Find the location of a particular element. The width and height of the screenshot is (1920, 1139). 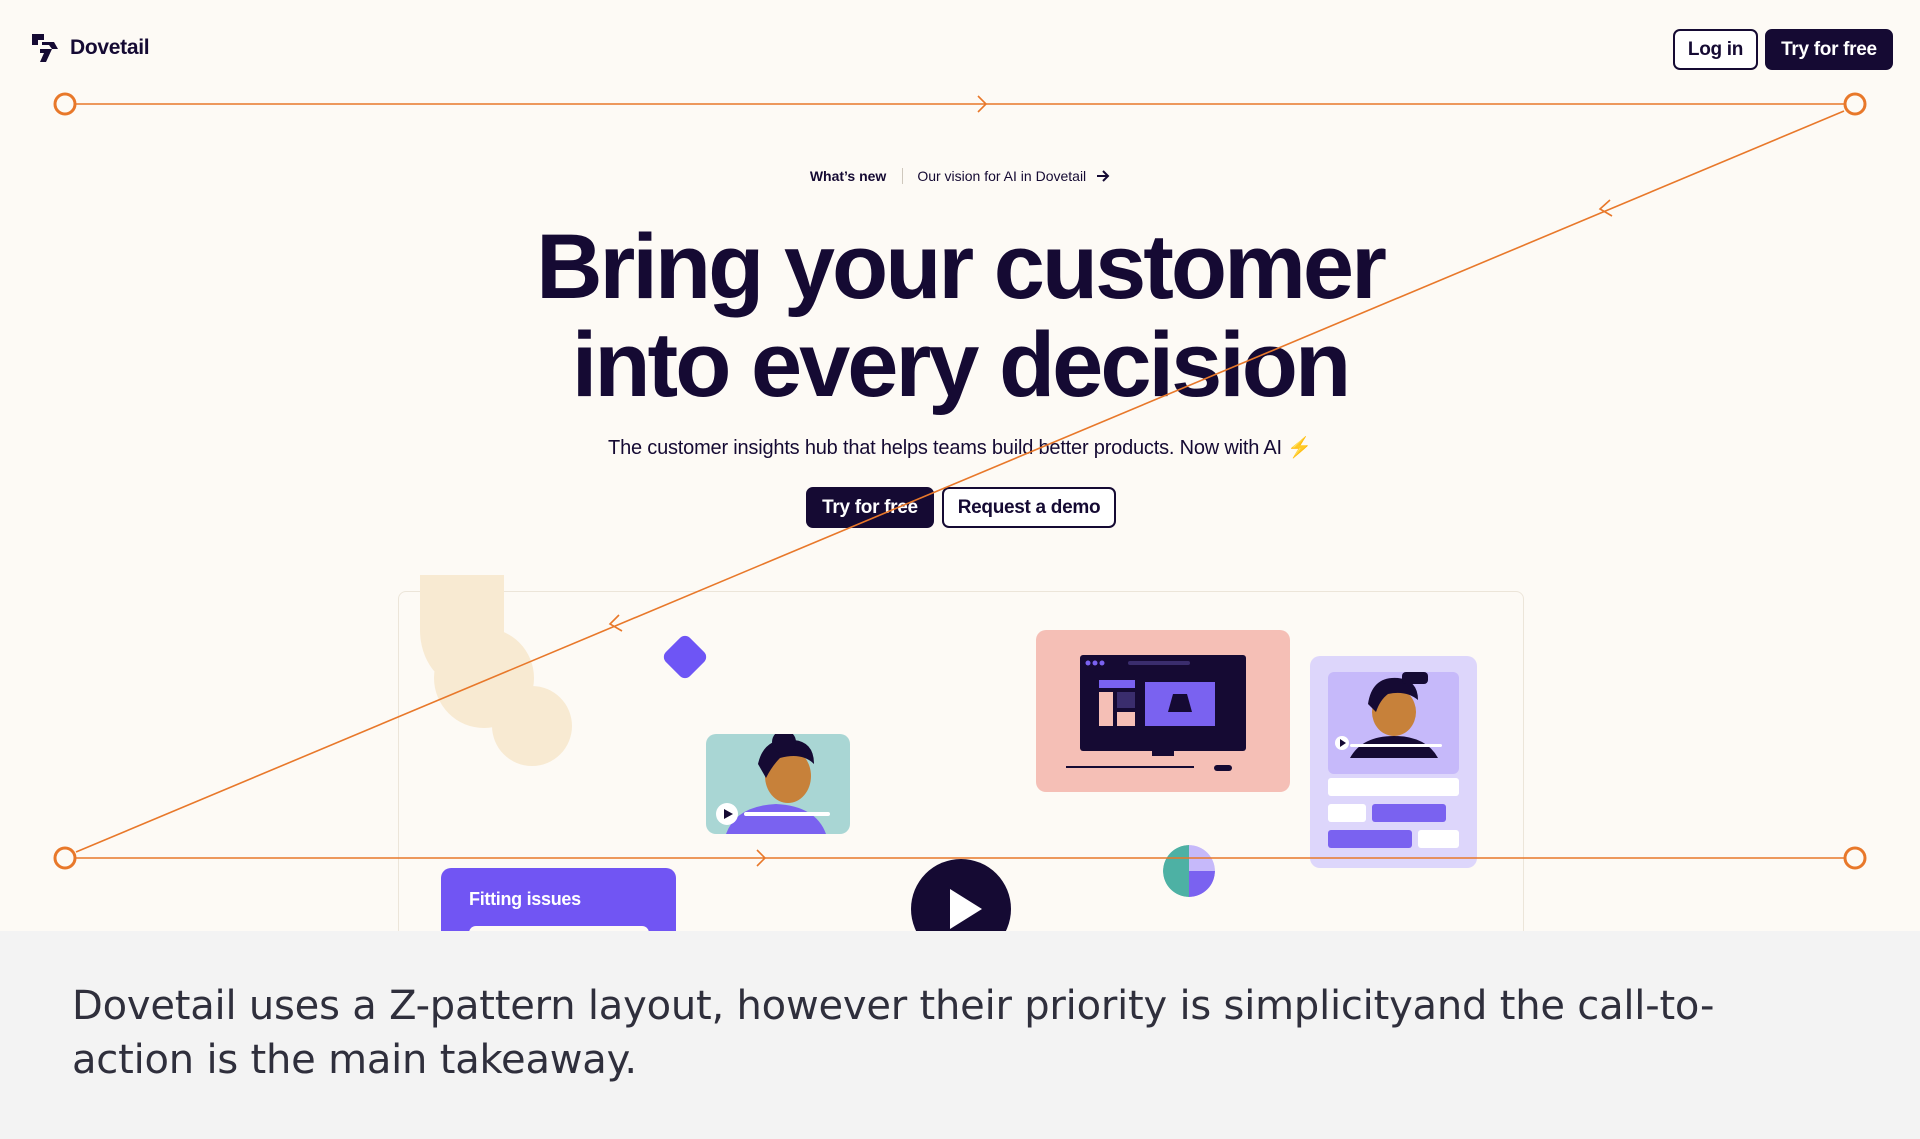

announcement-bar: What’s new Our vision for AI in Dovetail is located at coordinates (960, 176).